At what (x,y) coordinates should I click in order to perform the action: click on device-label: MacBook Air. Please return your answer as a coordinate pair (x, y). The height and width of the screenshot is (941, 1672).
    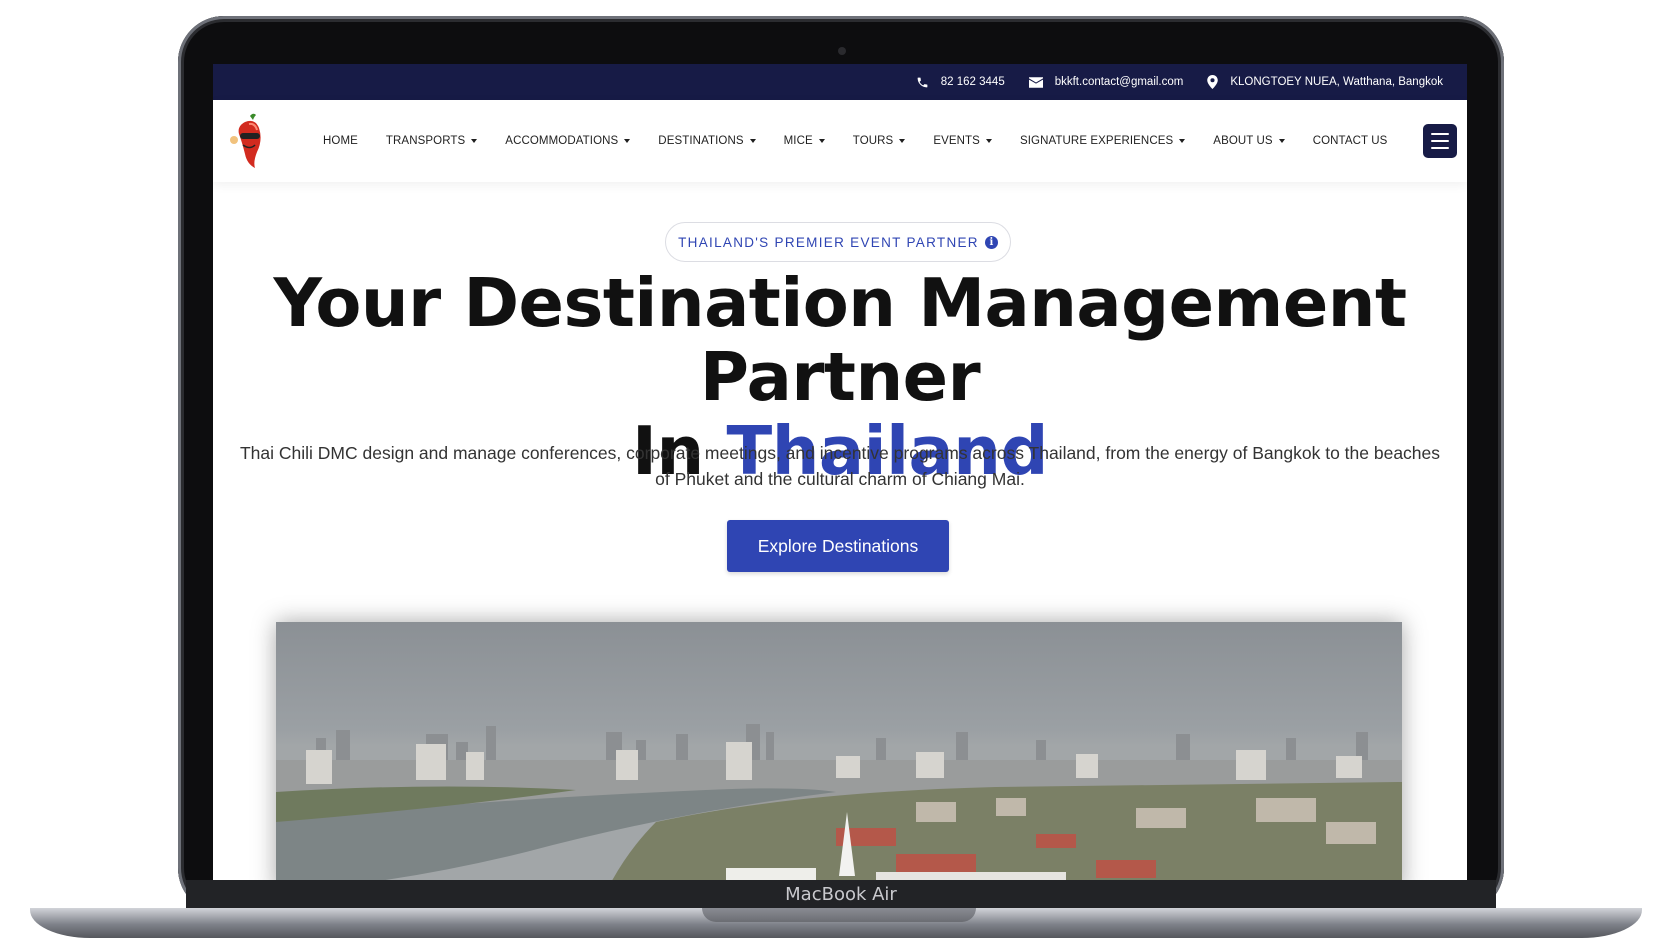
    Looking at the image, I should click on (841, 895).